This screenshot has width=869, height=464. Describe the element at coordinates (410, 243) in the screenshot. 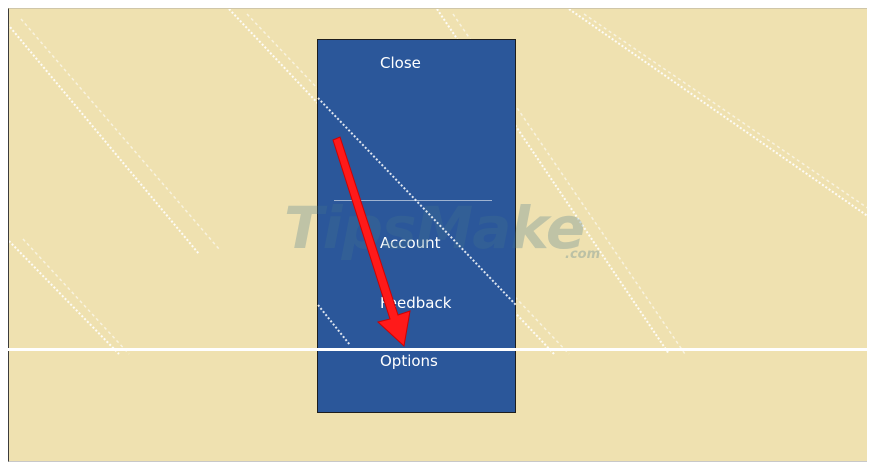

I see `menu-item-account: Account` at that location.